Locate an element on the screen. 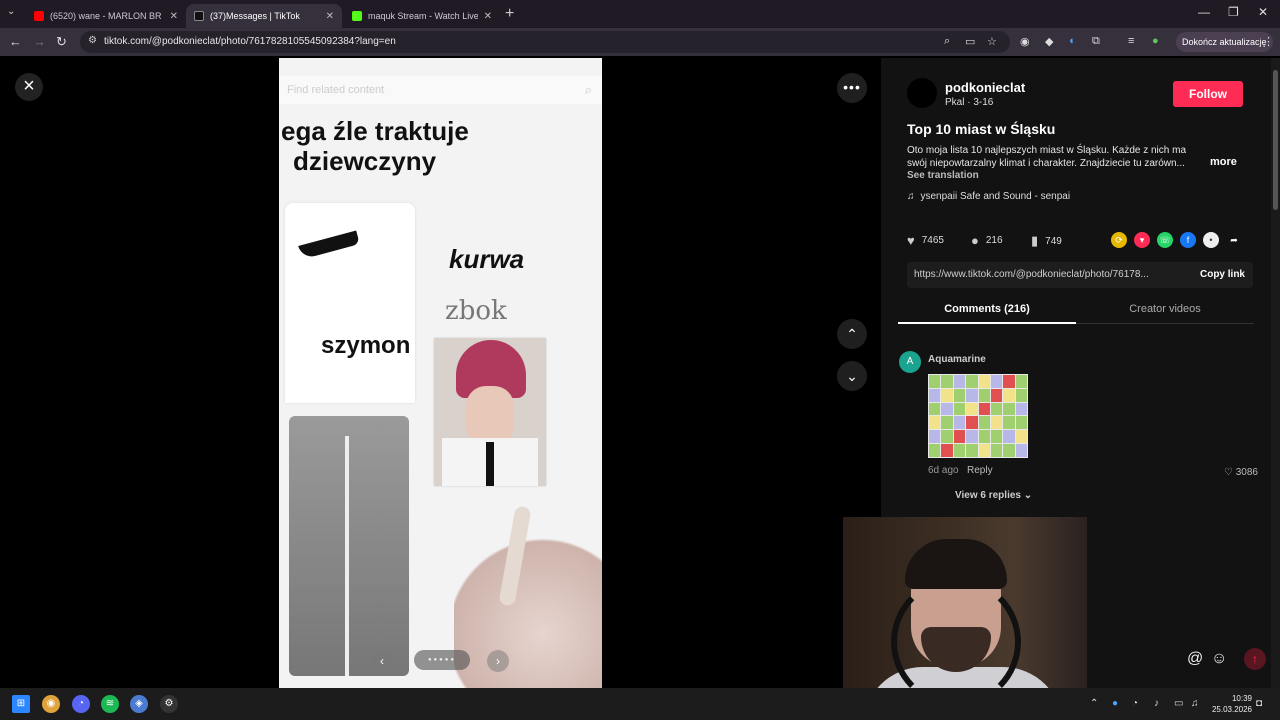 The width and height of the screenshot is (1280, 720). carousel-next-button: › is located at coordinates (498, 661).